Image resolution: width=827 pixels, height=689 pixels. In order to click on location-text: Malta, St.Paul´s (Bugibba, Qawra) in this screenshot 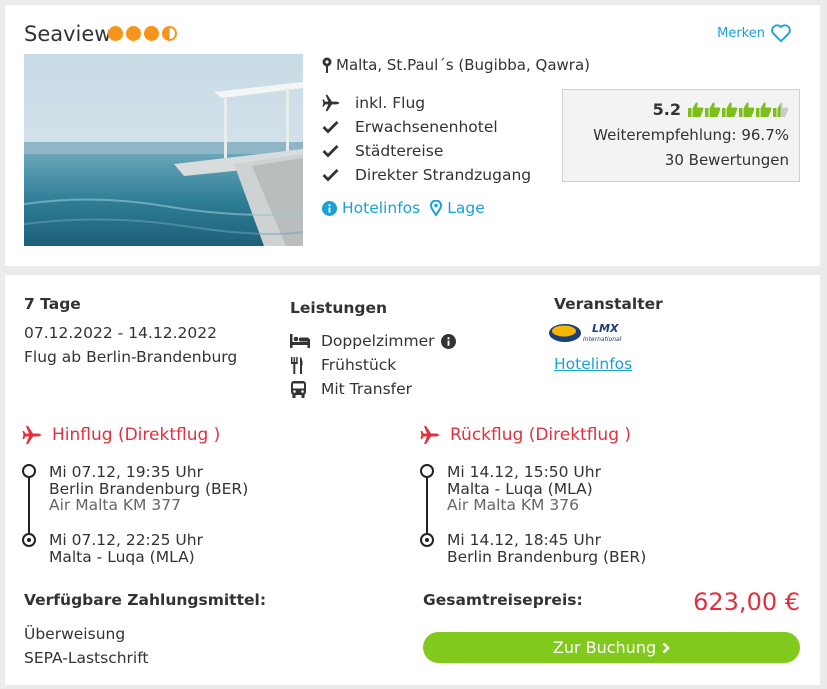, I will do `click(463, 65)`.